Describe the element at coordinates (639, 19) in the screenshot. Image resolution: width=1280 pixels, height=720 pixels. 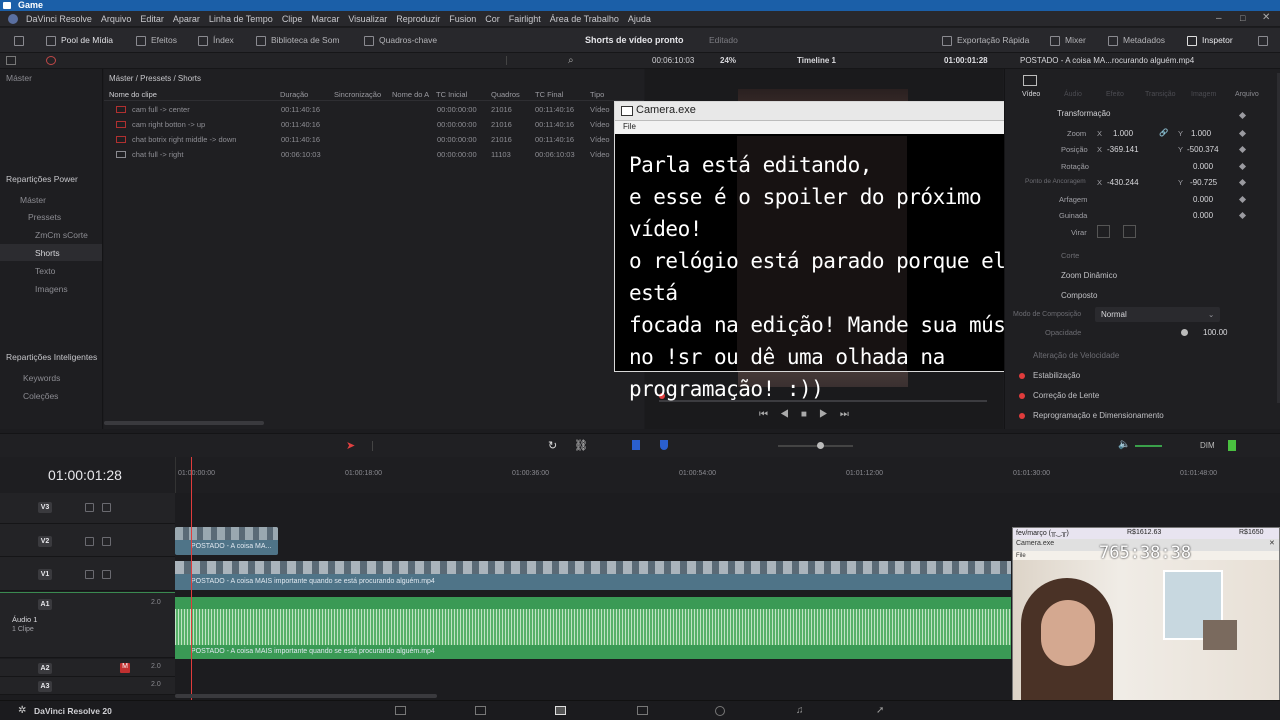
I see `menu-item: Ajuda` at that location.